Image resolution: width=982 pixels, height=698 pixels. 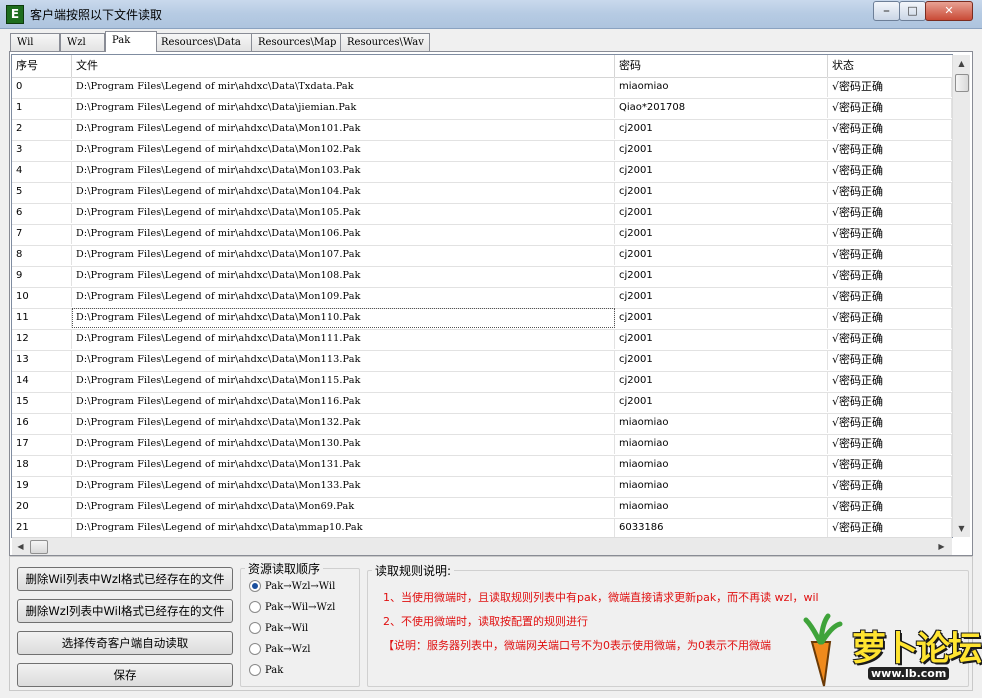 What do you see at coordinates (279, 649) in the screenshot?
I see `read-order-radio: Pak→Wzl` at bounding box center [279, 649].